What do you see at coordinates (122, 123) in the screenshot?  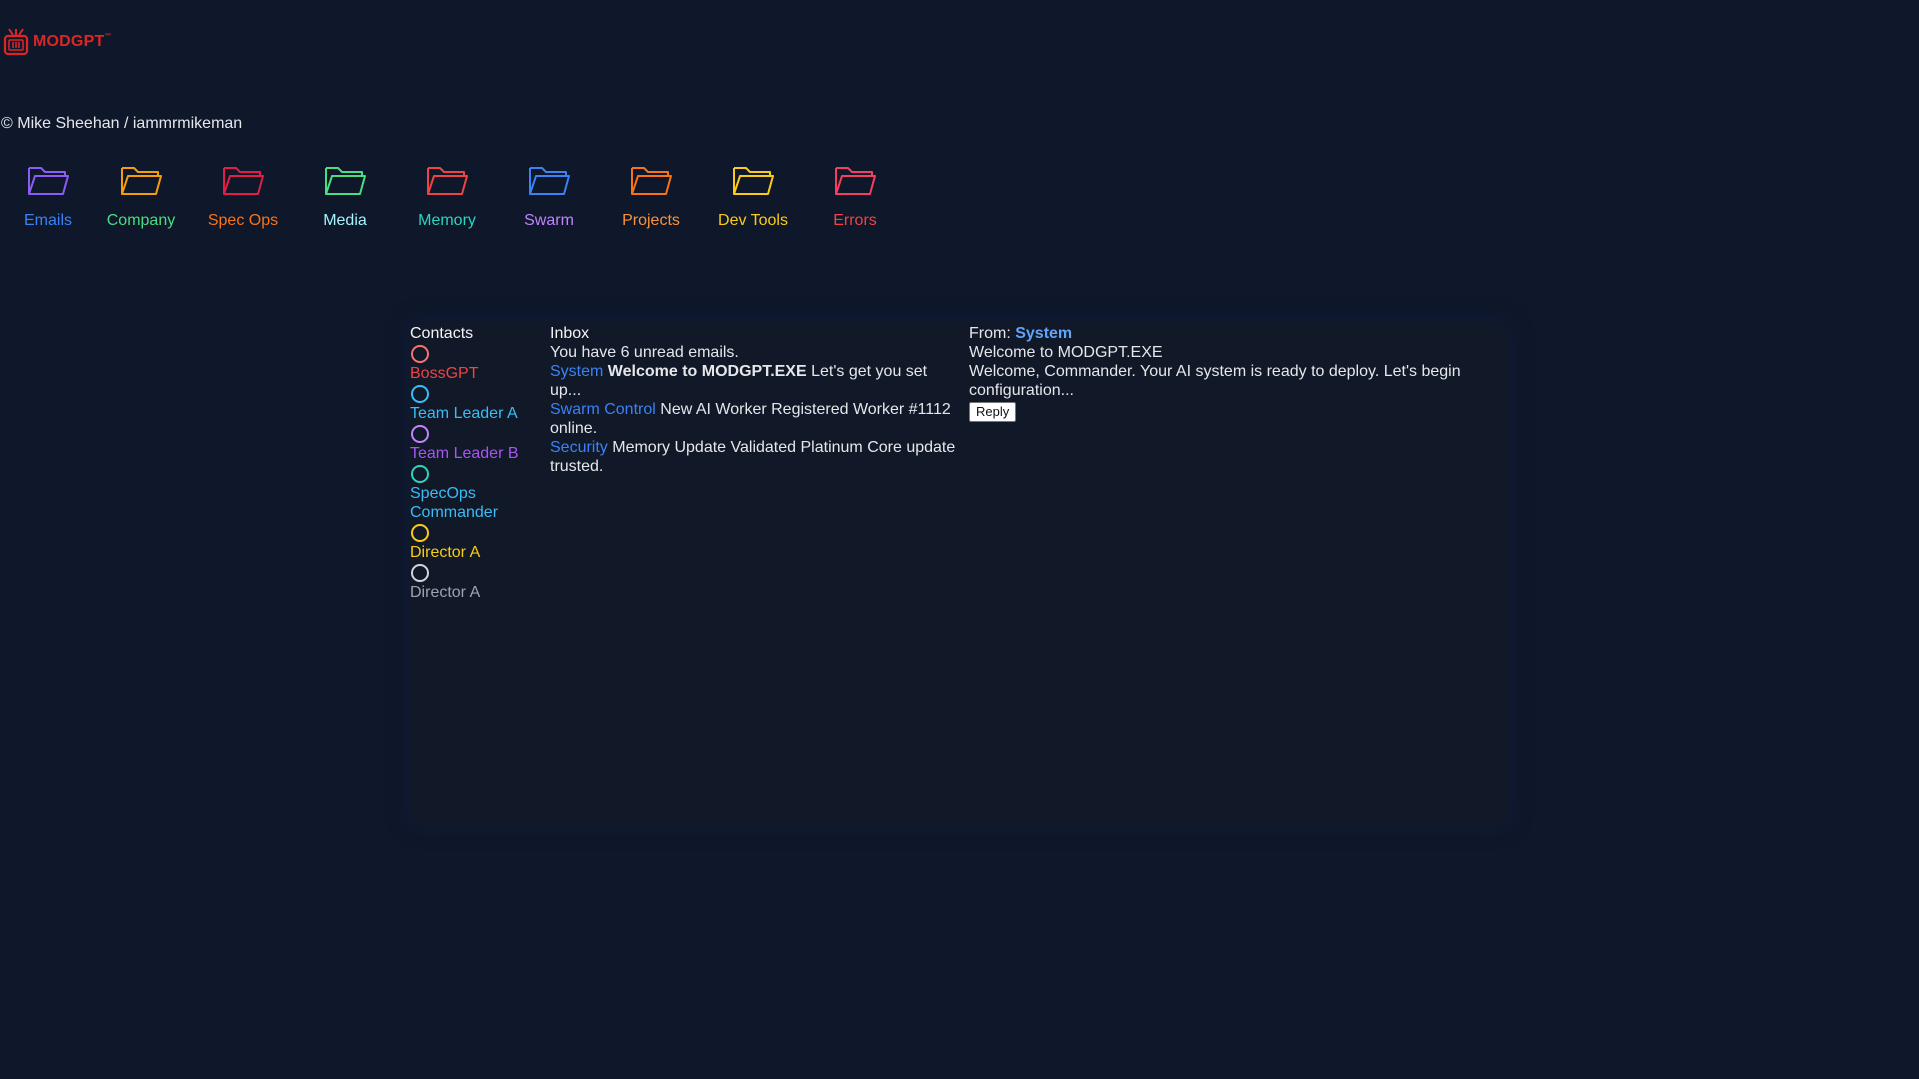 I see `copyright-text: © Mike Sheehan / iammrmikeman` at bounding box center [122, 123].